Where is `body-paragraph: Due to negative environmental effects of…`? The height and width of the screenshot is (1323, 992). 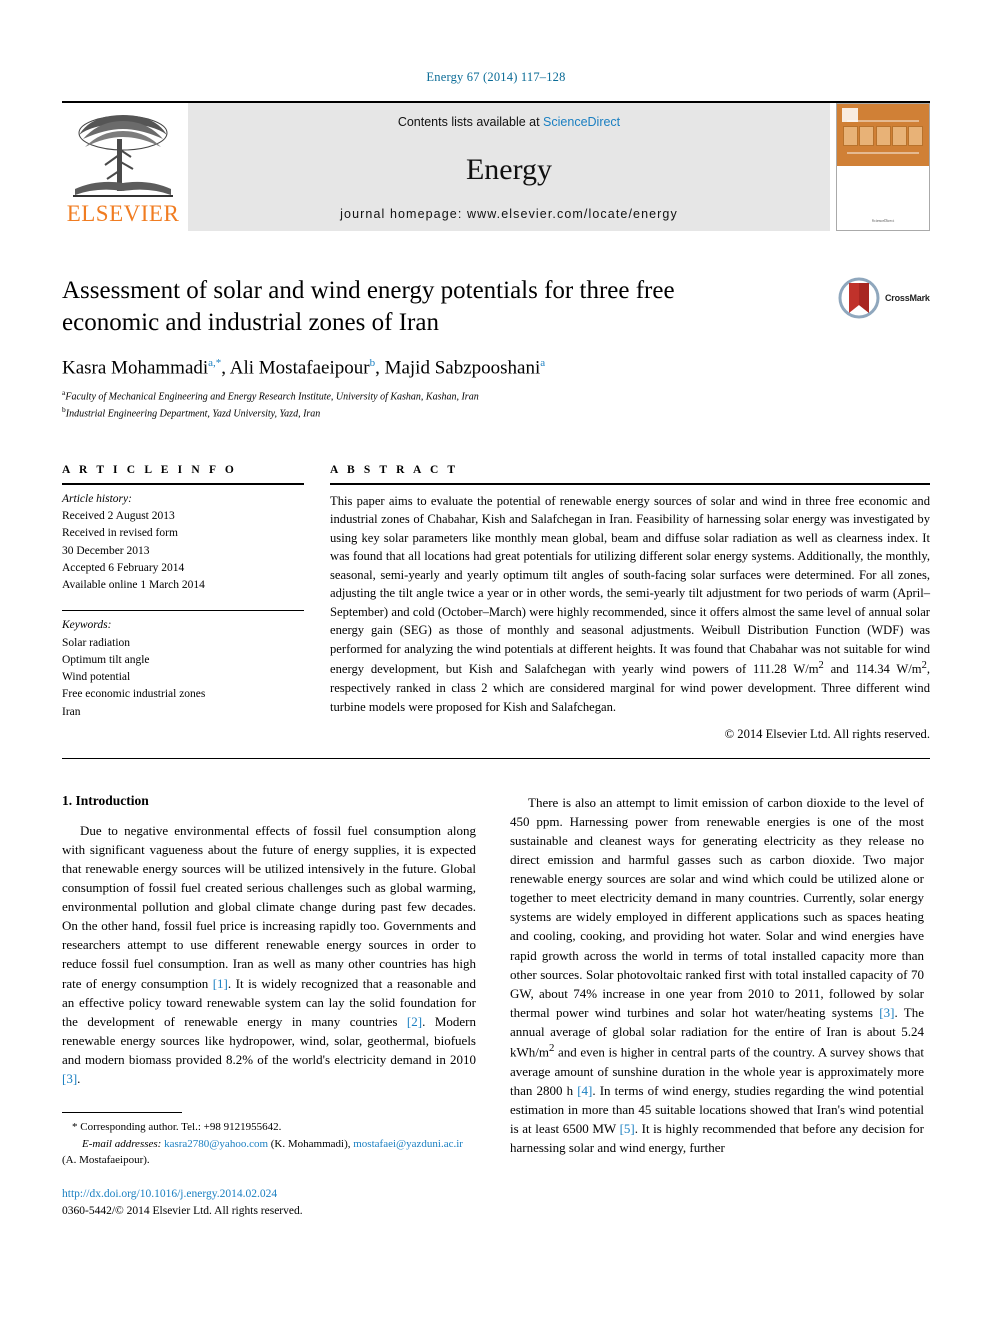 body-paragraph: Due to negative environmental effects of… is located at coordinates (269, 954).